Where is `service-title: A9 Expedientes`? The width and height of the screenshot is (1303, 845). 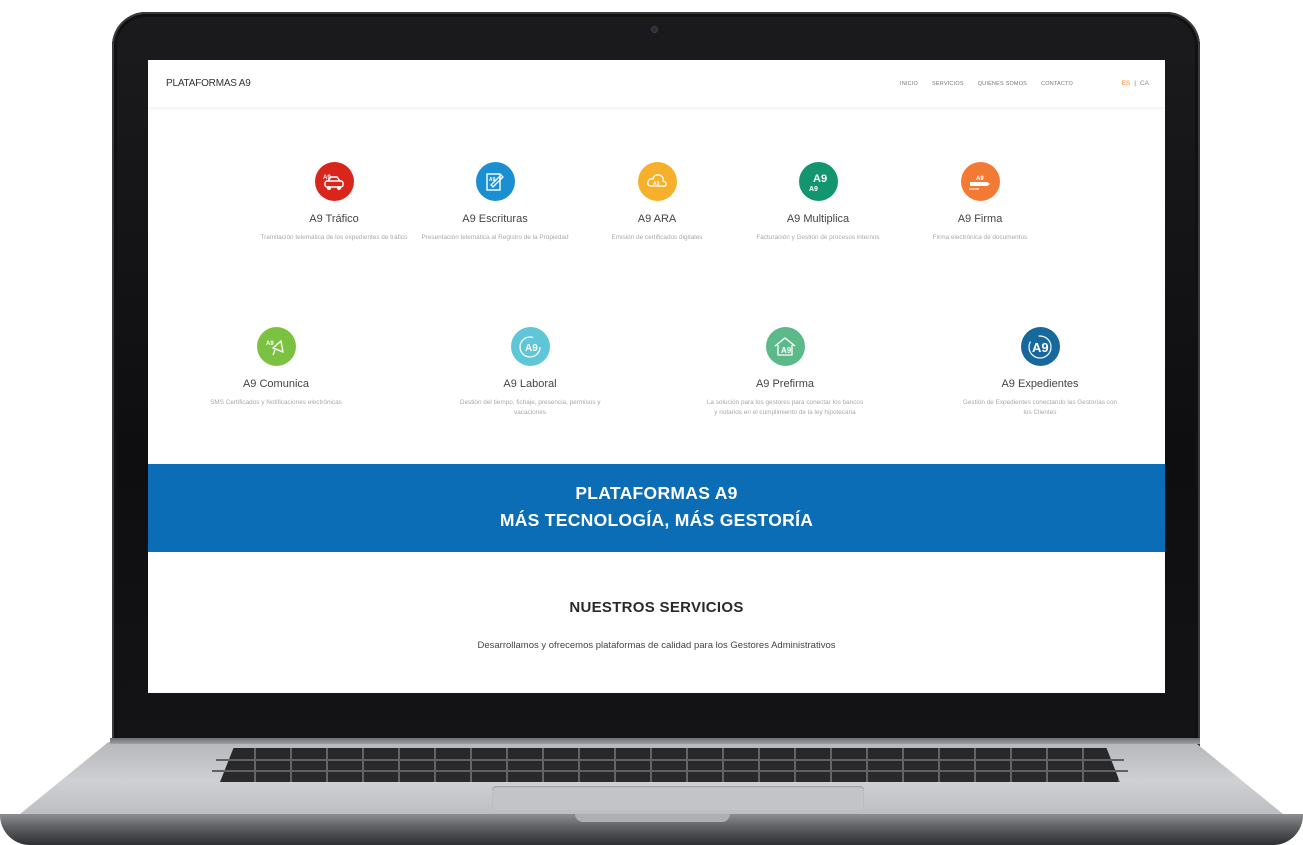
service-title: A9 Expedientes is located at coordinates (1040, 384).